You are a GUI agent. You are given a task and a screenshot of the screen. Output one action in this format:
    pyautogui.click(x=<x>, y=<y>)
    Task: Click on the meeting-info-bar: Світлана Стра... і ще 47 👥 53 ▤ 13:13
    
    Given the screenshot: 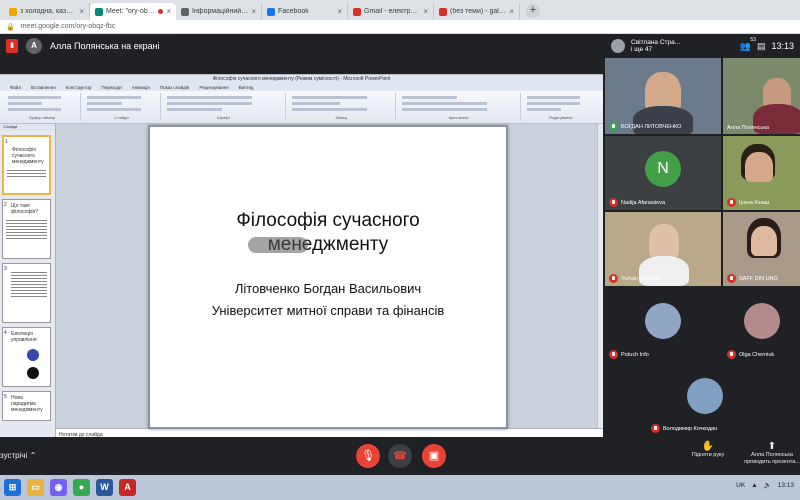 What is the action you would take?
    pyautogui.click(x=702, y=46)
    